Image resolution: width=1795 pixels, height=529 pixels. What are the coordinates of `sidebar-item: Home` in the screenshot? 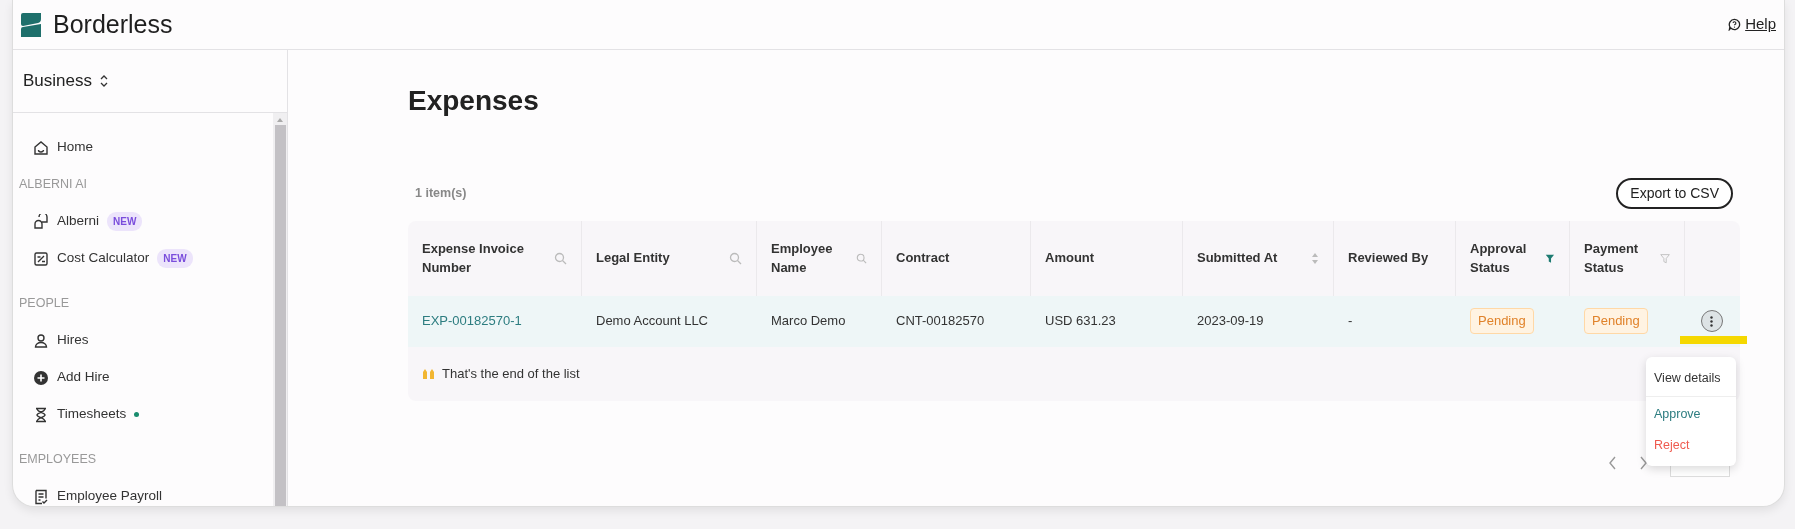 It's located at (146, 147).